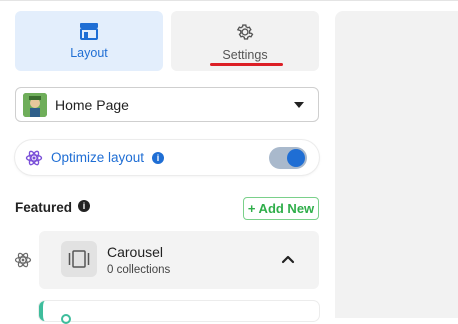  I want to click on optimize-layout-toggle, so click(288, 158).